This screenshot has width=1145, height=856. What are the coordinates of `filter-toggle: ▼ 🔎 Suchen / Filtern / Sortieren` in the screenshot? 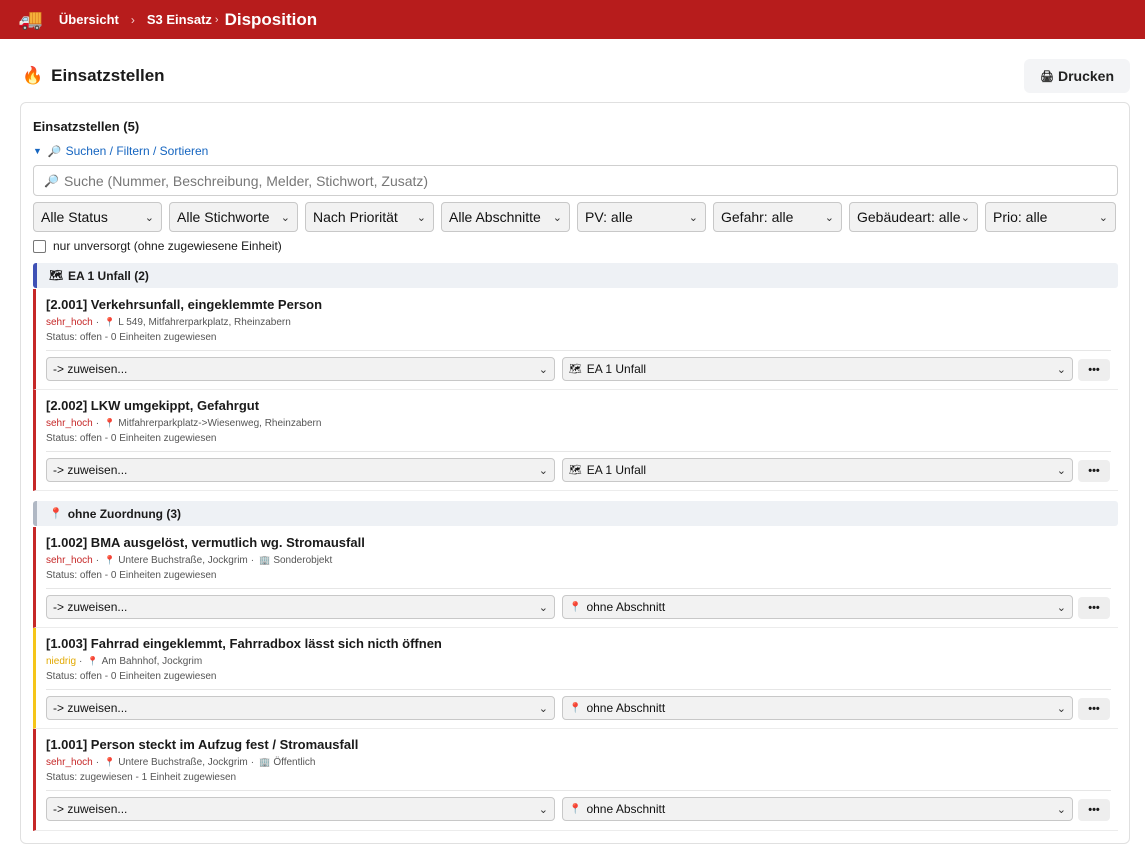 It's located at (120, 151).